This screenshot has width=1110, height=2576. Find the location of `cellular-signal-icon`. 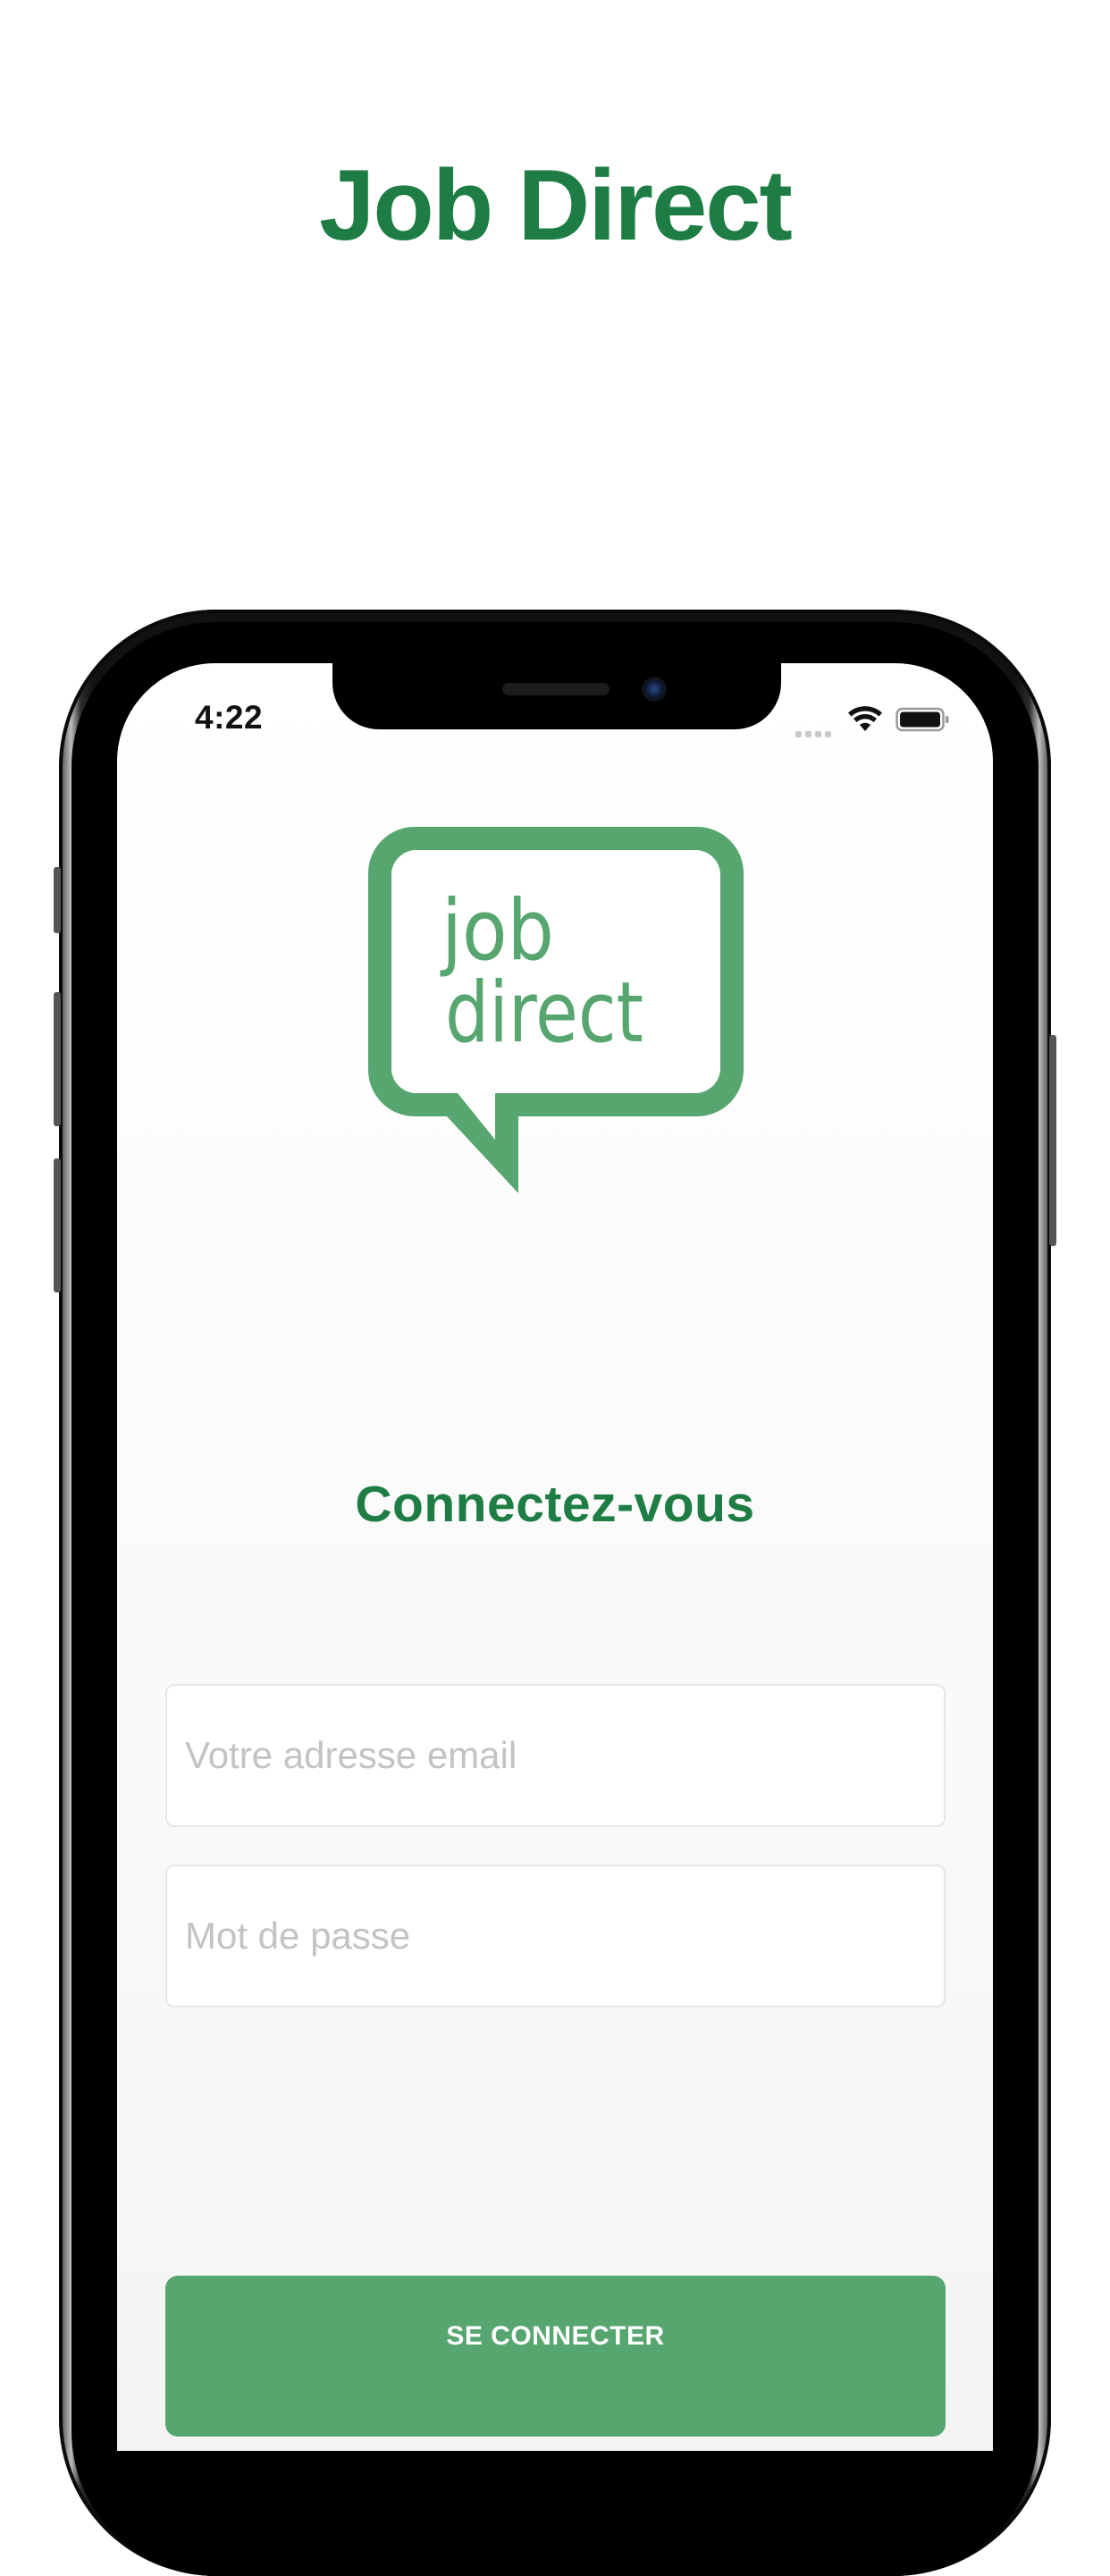

cellular-signal-icon is located at coordinates (816, 732).